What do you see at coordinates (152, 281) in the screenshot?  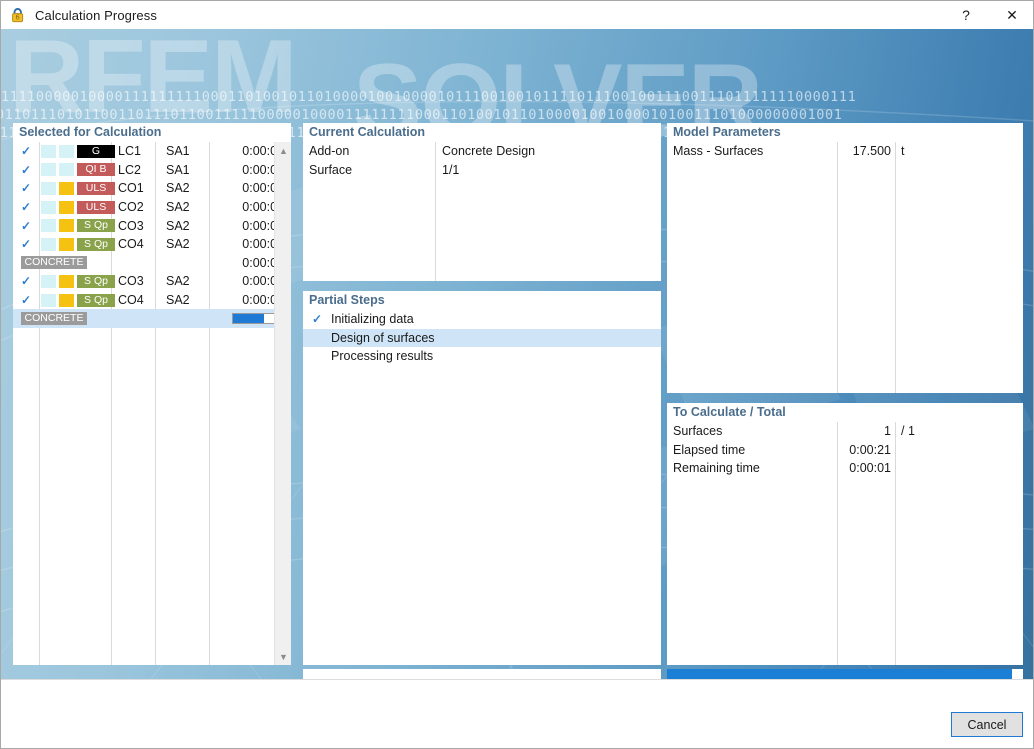 I see `table-row: ✓ S Qp CO3 SA2 0:00:02` at bounding box center [152, 281].